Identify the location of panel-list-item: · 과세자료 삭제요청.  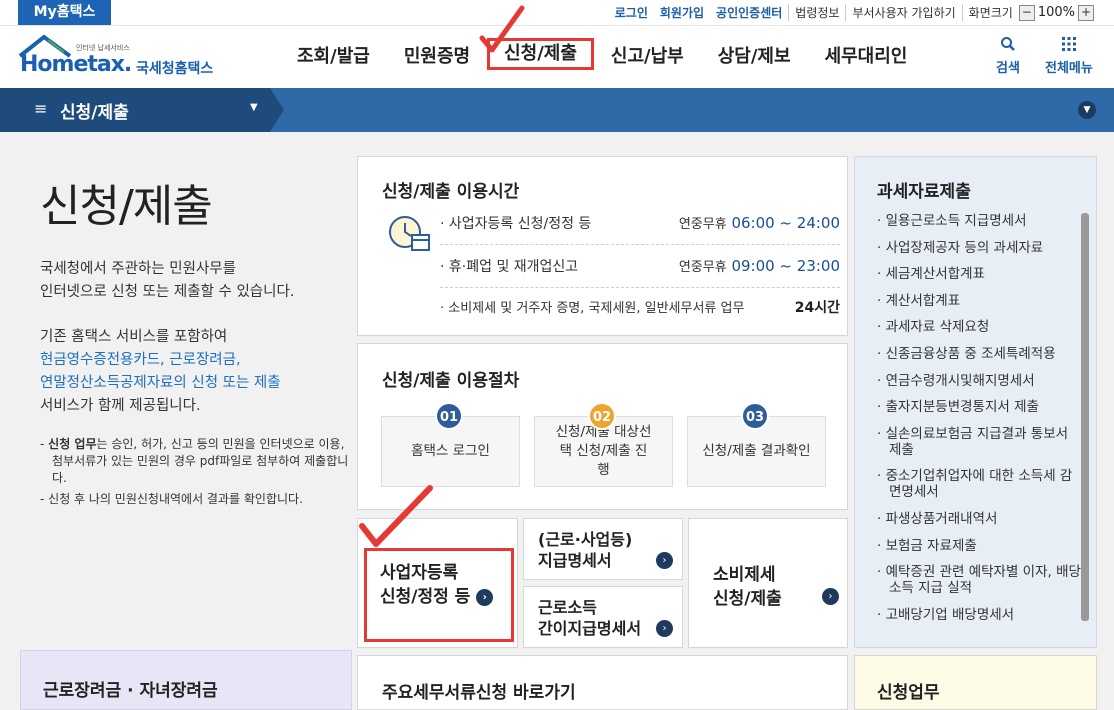
(979, 327).